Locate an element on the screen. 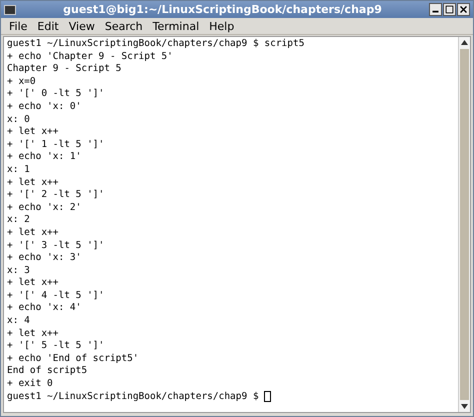 This screenshot has height=417, width=474. terminal-line: + exit 0 is located at coordinates (30, 384).